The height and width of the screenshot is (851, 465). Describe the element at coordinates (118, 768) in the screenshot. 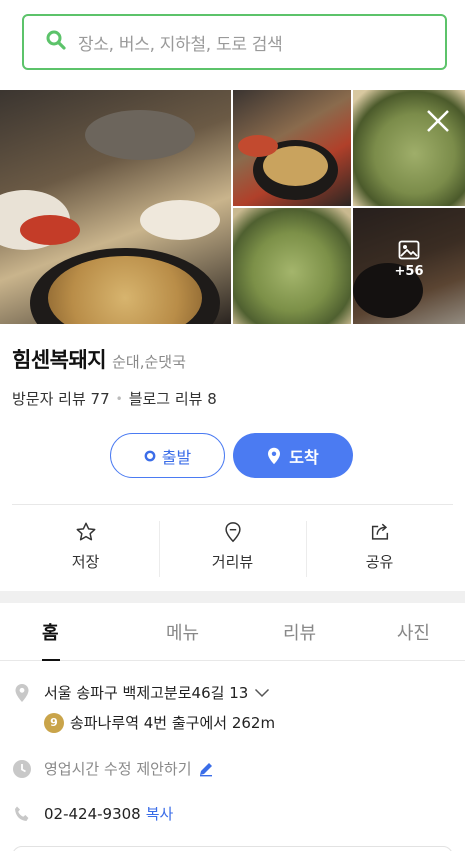

I see `hours-suggest-link: 영업시간 수정 제안하기` at that location.